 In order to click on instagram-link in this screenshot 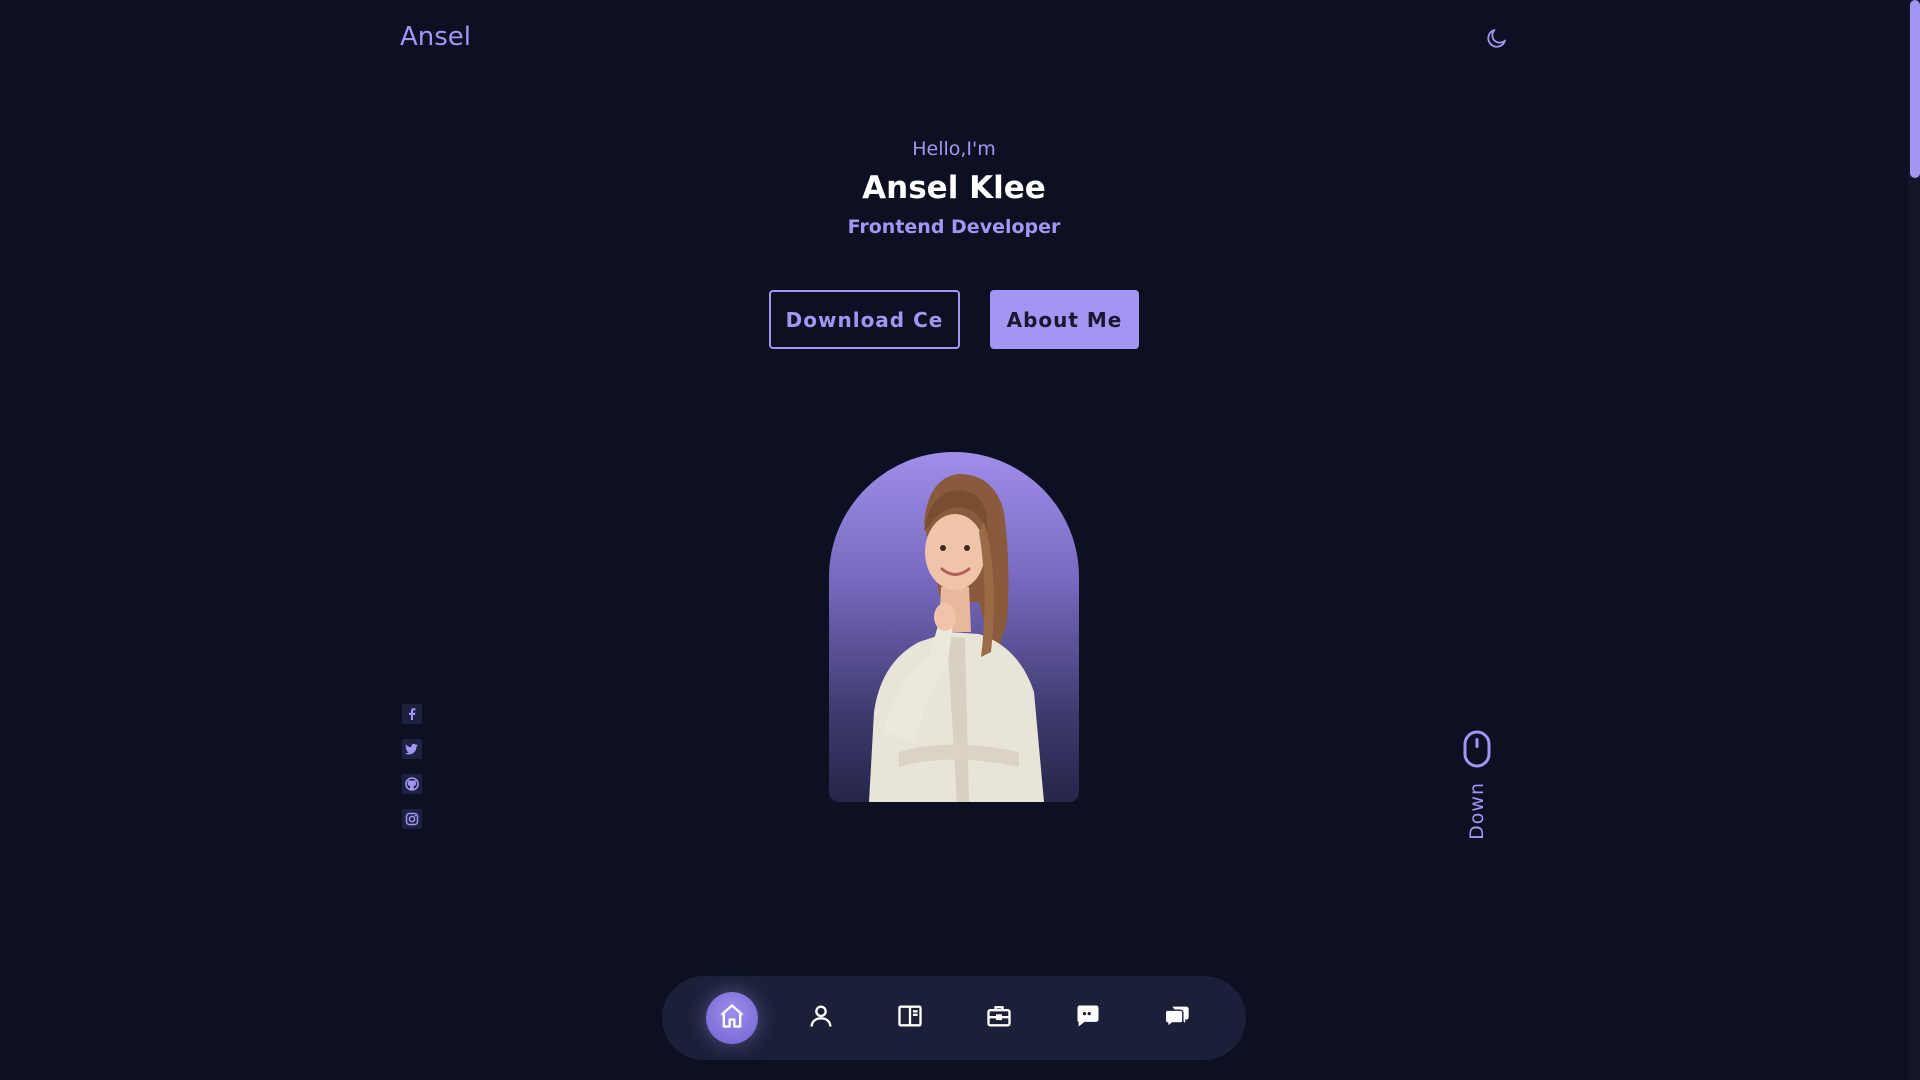, I will do `click(412, 821)`.